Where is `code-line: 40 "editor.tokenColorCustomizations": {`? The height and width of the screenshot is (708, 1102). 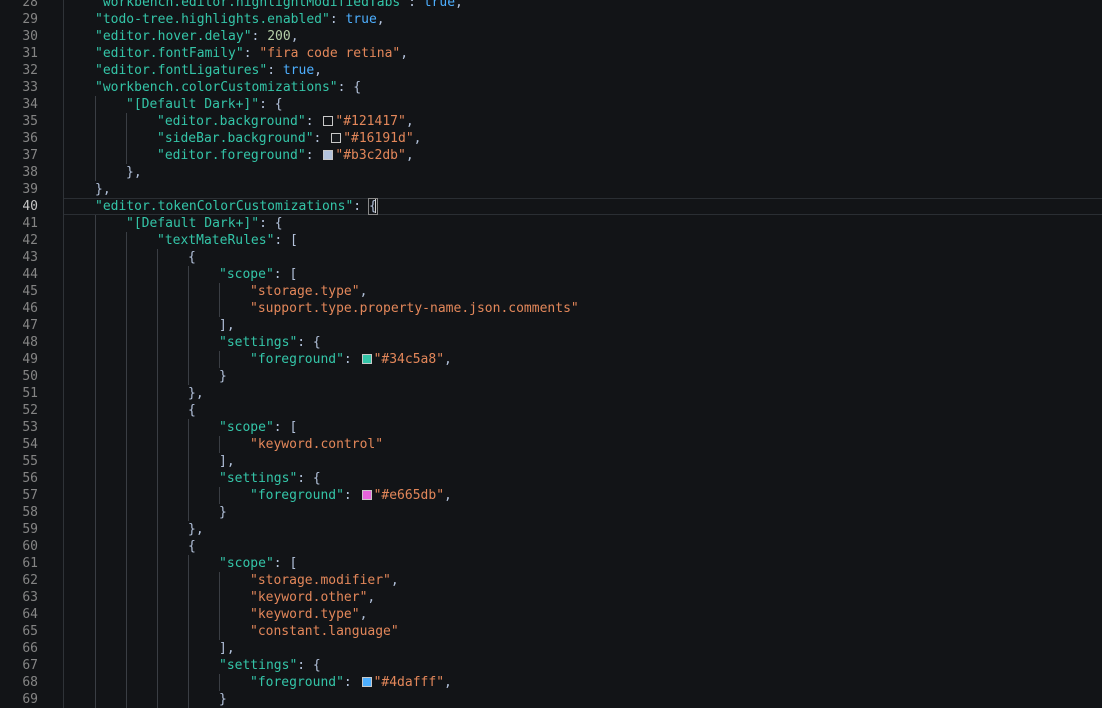 code-line: 40 "editor.tokenColorCustomizations": { is located at coordinates (551, 206).